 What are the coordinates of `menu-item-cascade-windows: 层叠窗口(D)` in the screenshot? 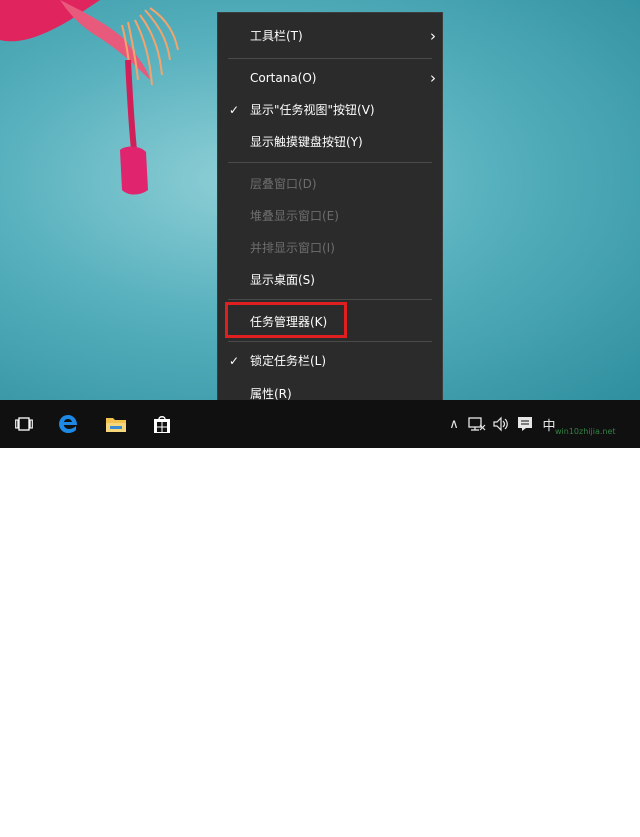 It's located at (330, 184).